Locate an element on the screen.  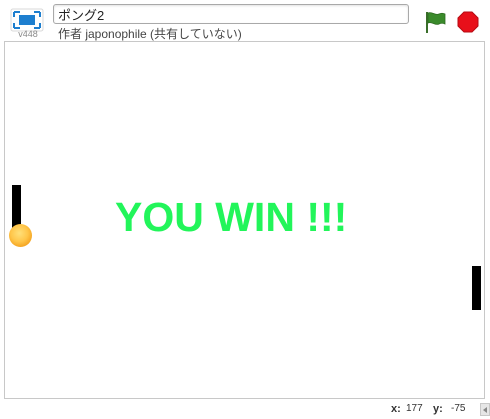
mouse-x-value: 177 is located at coordinates (414, 408).